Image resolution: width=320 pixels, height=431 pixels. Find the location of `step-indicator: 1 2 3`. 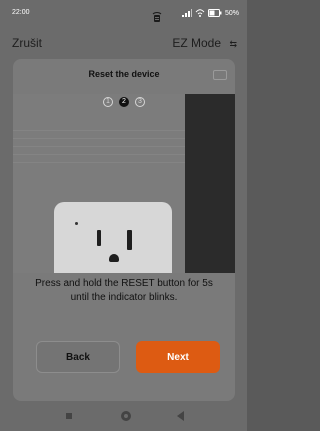

step-indicator: 1 2 3 is located at coordinates (124, 102).